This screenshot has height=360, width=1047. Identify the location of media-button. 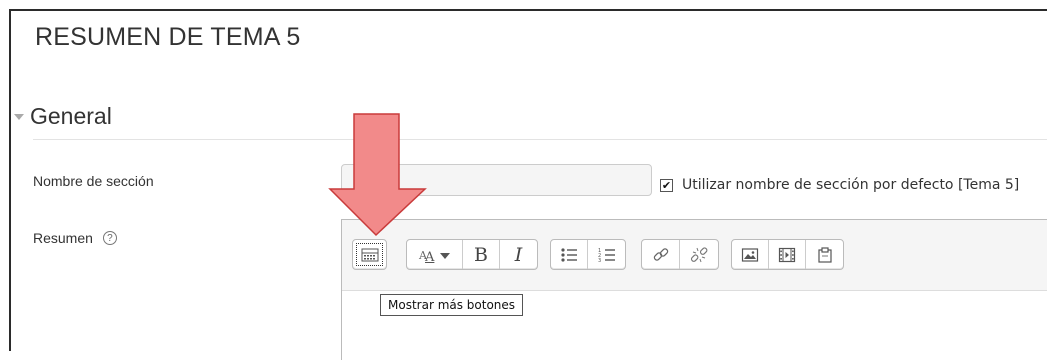
(787, 254).